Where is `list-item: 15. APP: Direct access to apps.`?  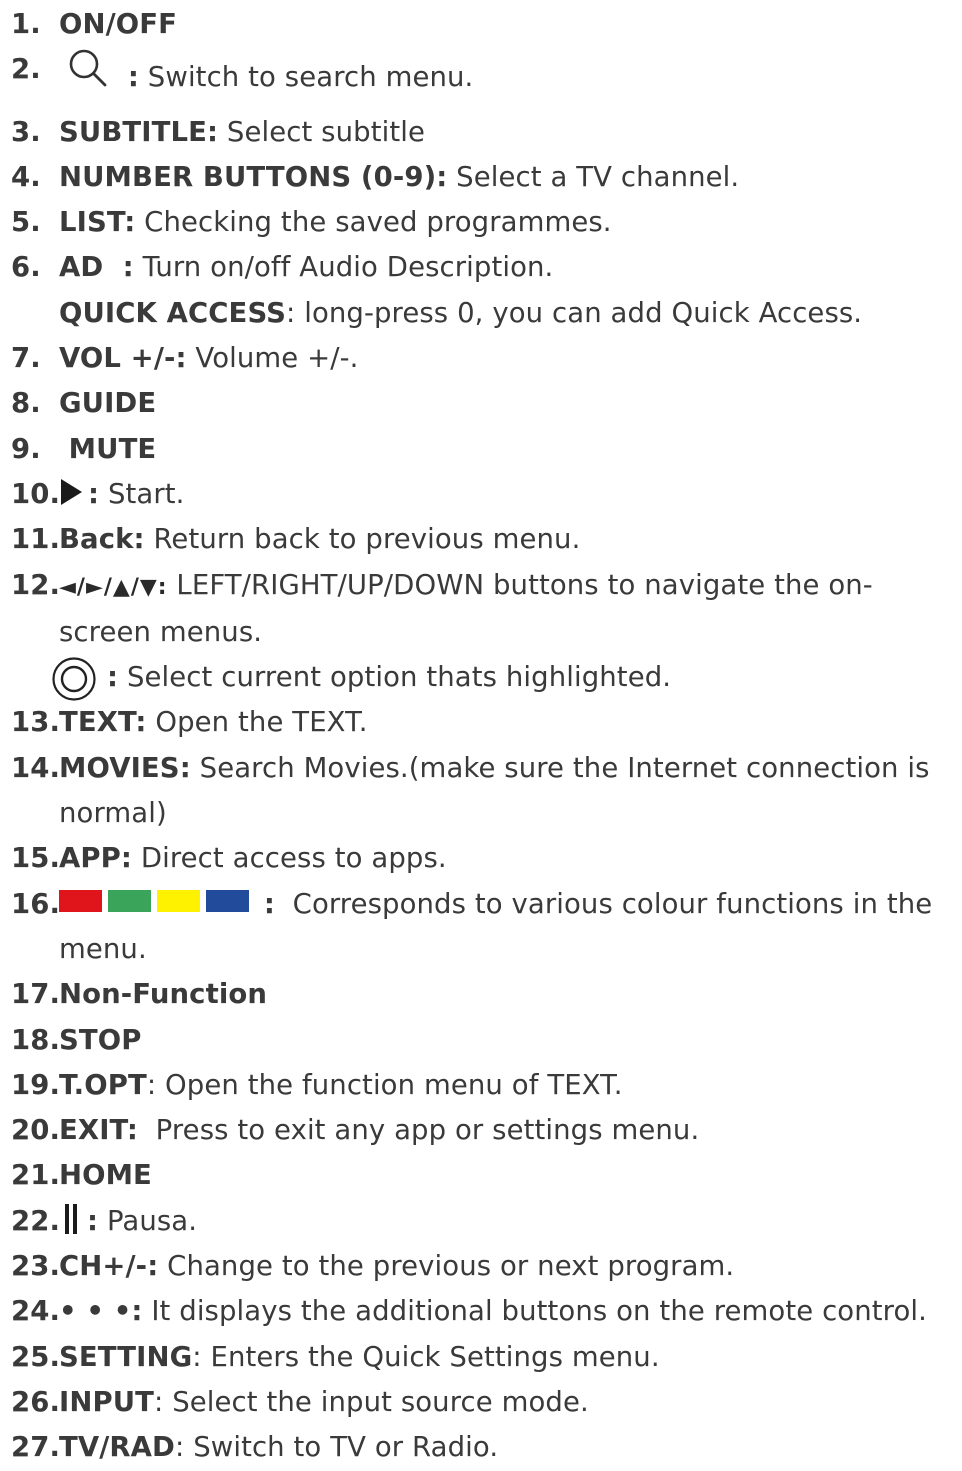 list-item: 15. APP: Direct access to apps. is located at coordinates (486, 858).